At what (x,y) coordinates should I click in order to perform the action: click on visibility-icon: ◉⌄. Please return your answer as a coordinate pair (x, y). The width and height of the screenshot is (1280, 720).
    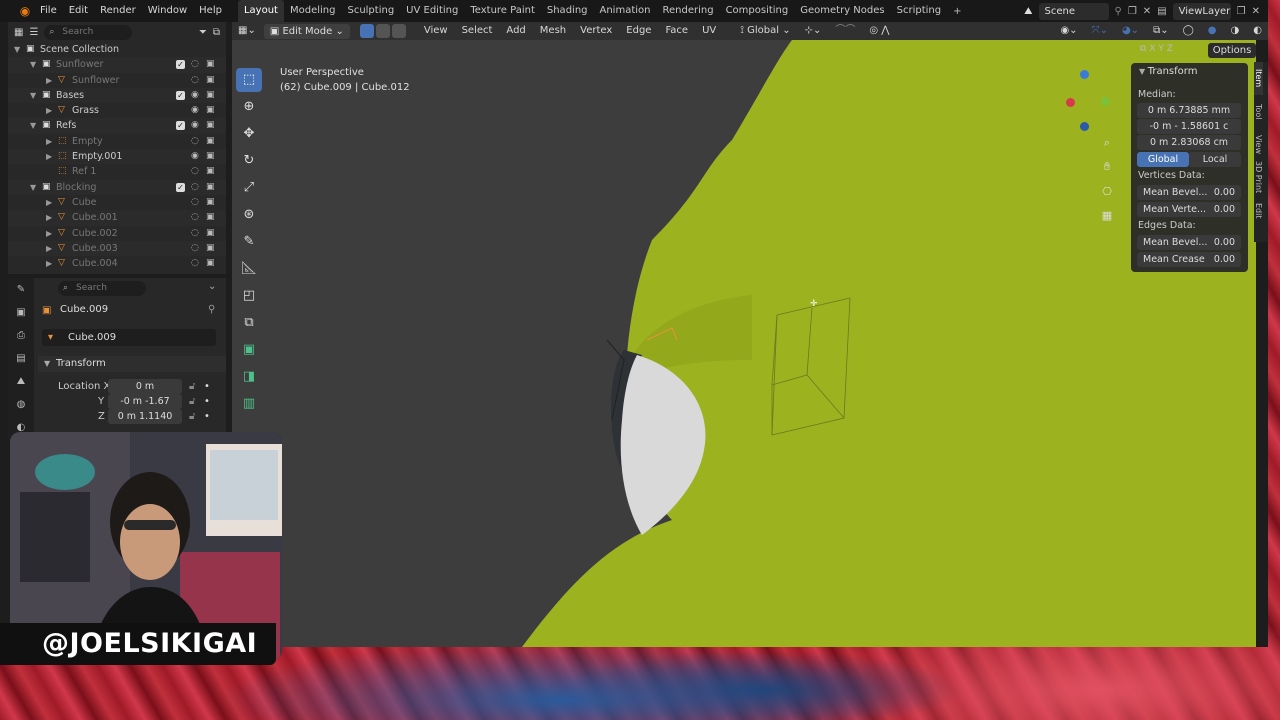
    Looking at the image, I should click on (1068, 31).